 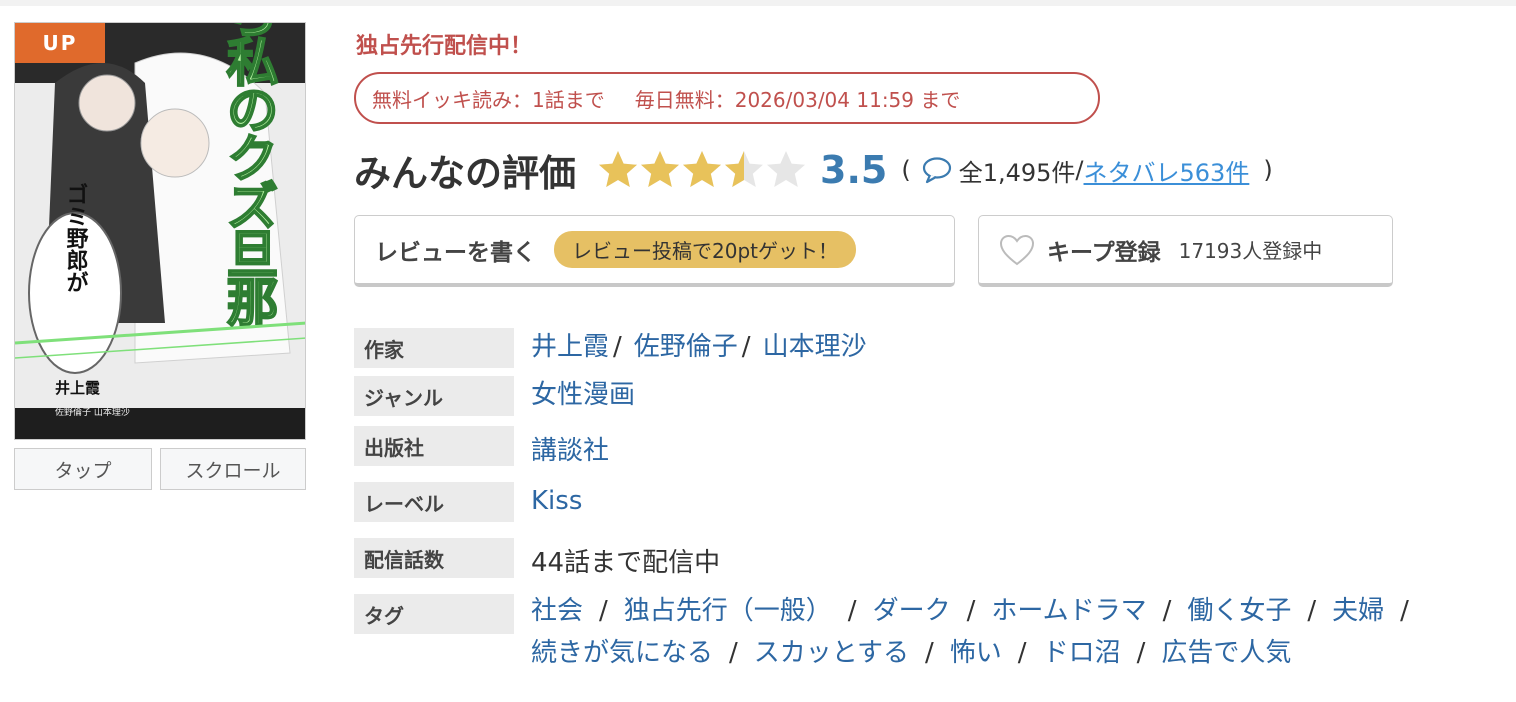 What do you see at coordinates (906, 170) in the screenshot?
I see `open-paren: (` at bounding box center [906, 170].